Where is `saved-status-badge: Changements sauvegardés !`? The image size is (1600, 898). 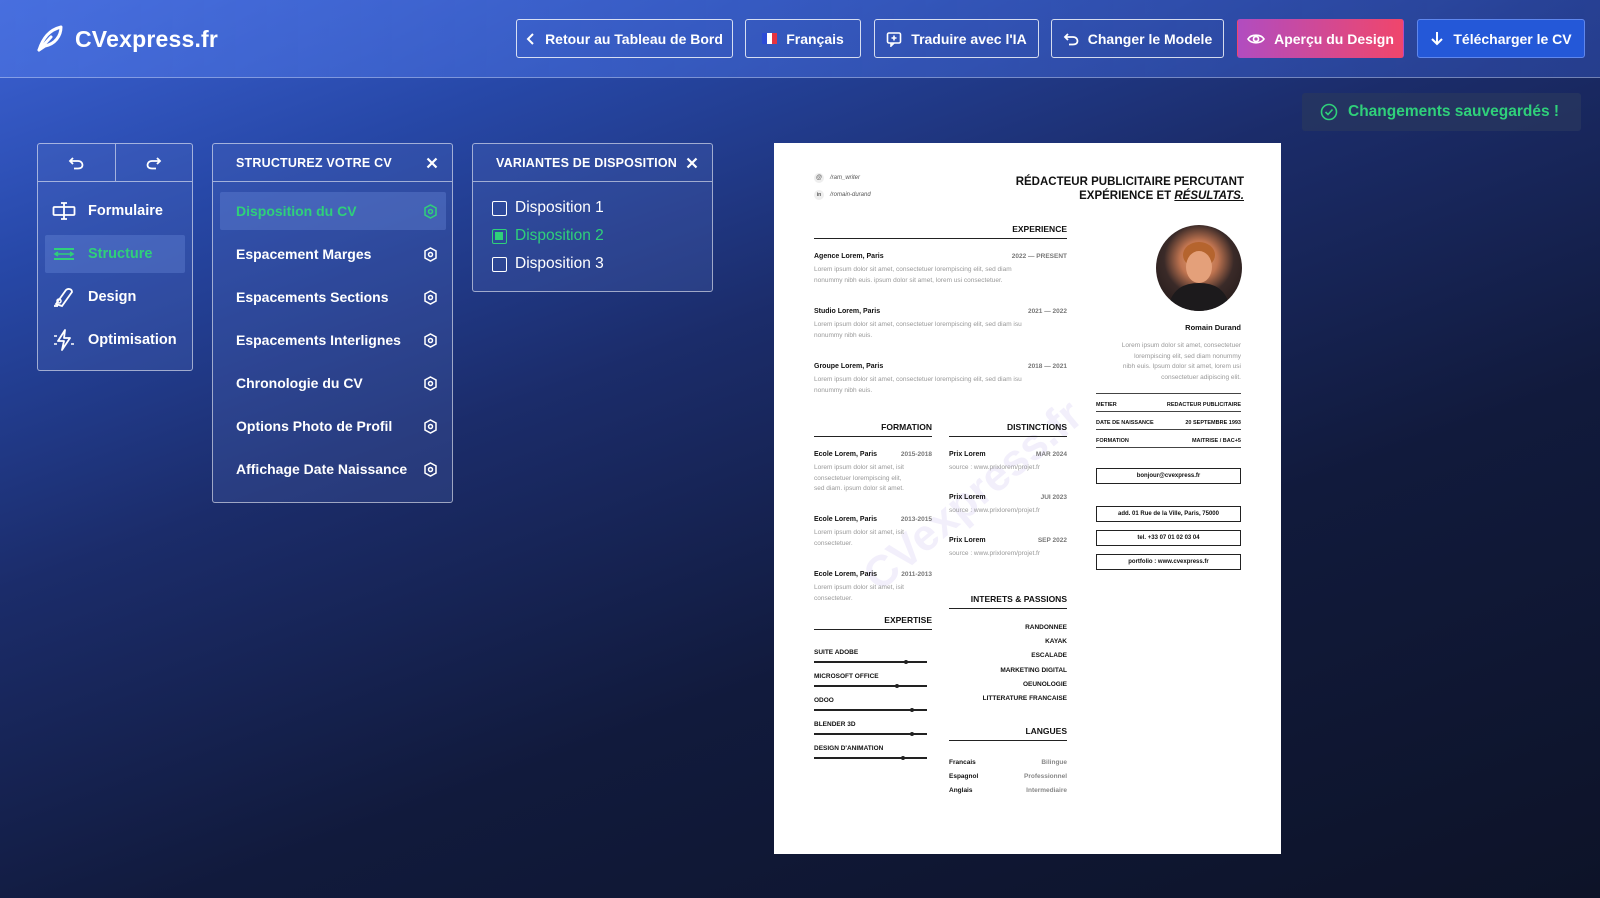 saved-status-badge: Changements sauvegardés ! is located at coordinates (1441, 112).